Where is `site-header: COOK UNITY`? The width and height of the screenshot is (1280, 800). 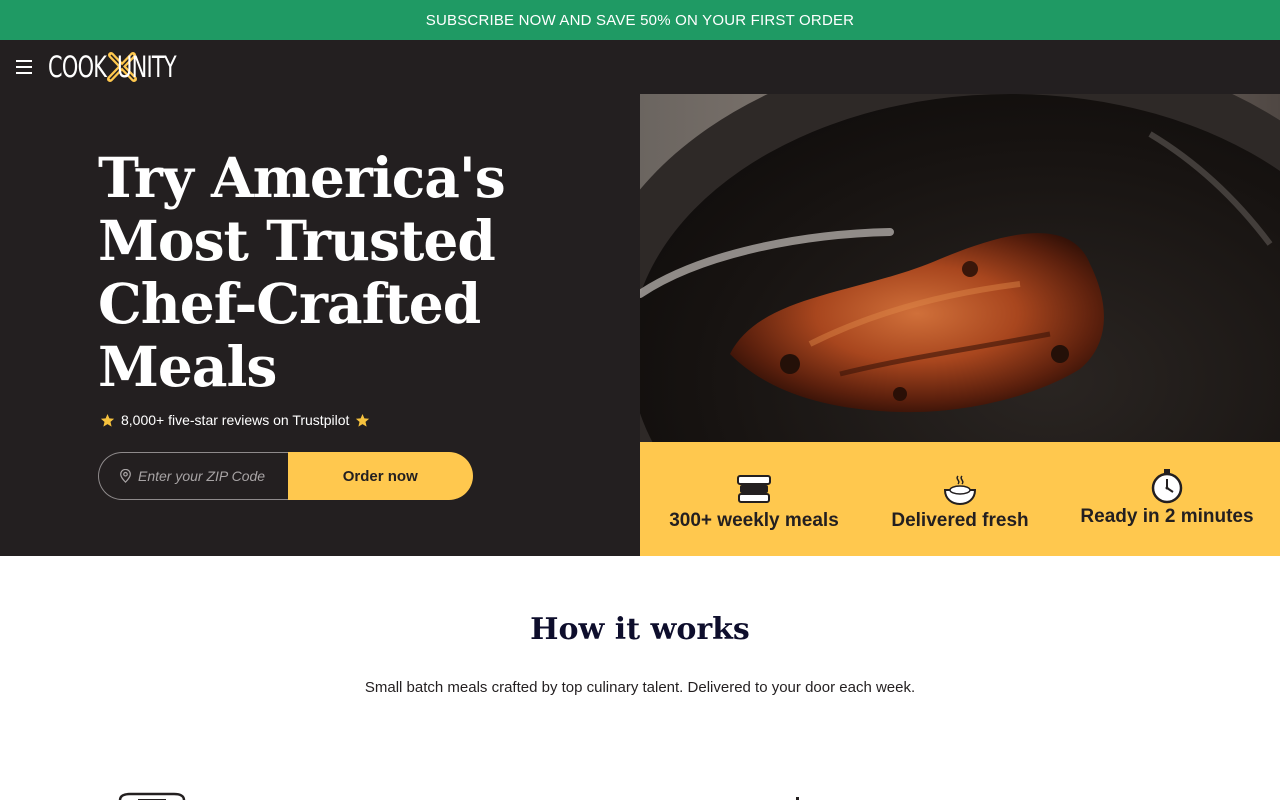 site-header: COOK UNITY is located at coordinates (640, 67).